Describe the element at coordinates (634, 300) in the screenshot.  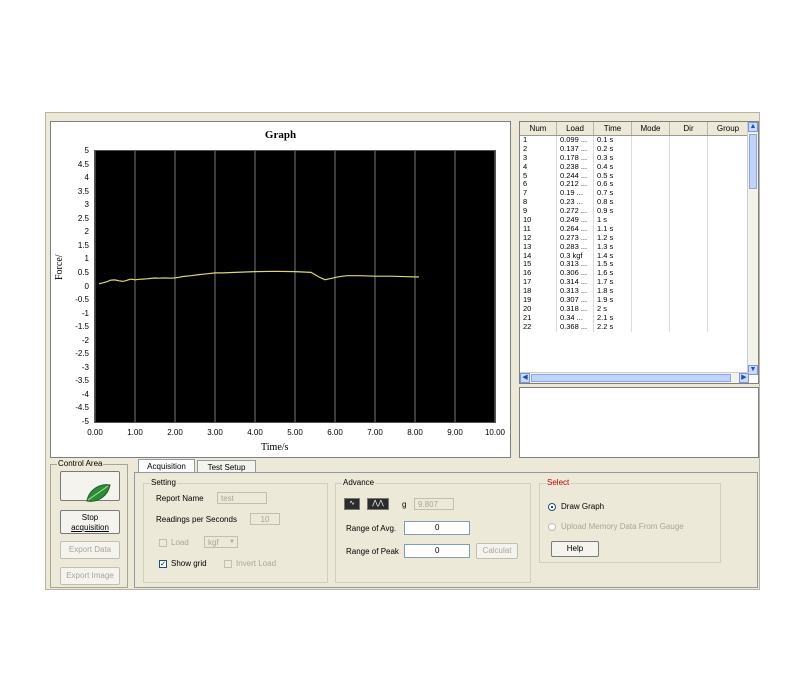
I see `table-row: 19 0.307 ... 1.9 s` at that location.